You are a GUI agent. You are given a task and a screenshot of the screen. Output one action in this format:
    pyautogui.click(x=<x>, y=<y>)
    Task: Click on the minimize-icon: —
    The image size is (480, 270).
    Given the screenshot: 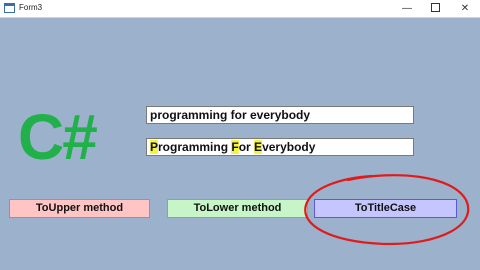 What is the action you would take?
    pyautogui.click(x=407, y=8)
    